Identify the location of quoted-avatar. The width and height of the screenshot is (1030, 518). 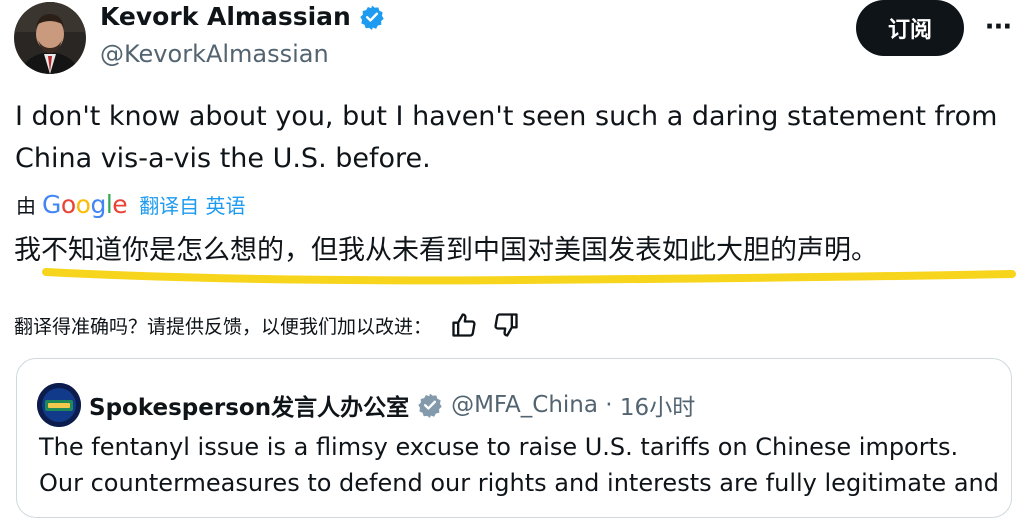
(59, 405).